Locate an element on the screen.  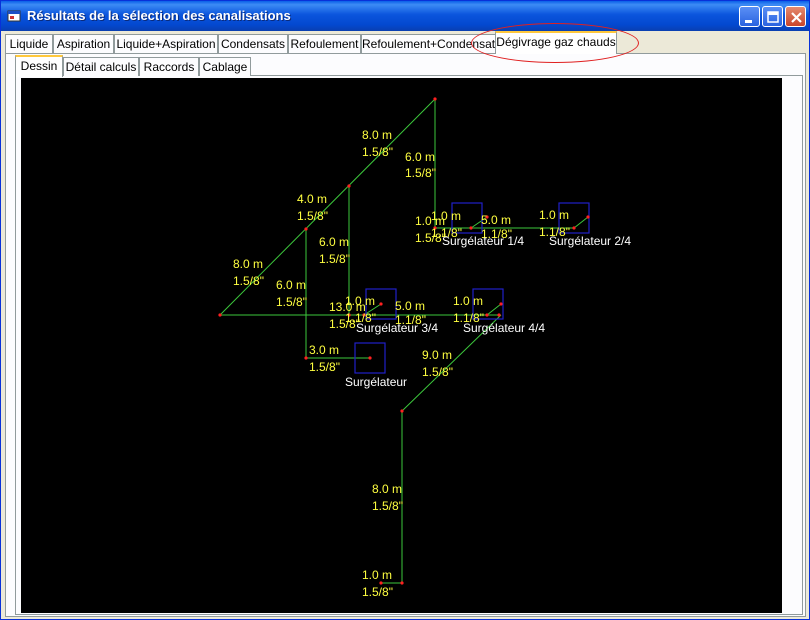
subtab-dessin: Dessin is located at coordinates (39, 66).